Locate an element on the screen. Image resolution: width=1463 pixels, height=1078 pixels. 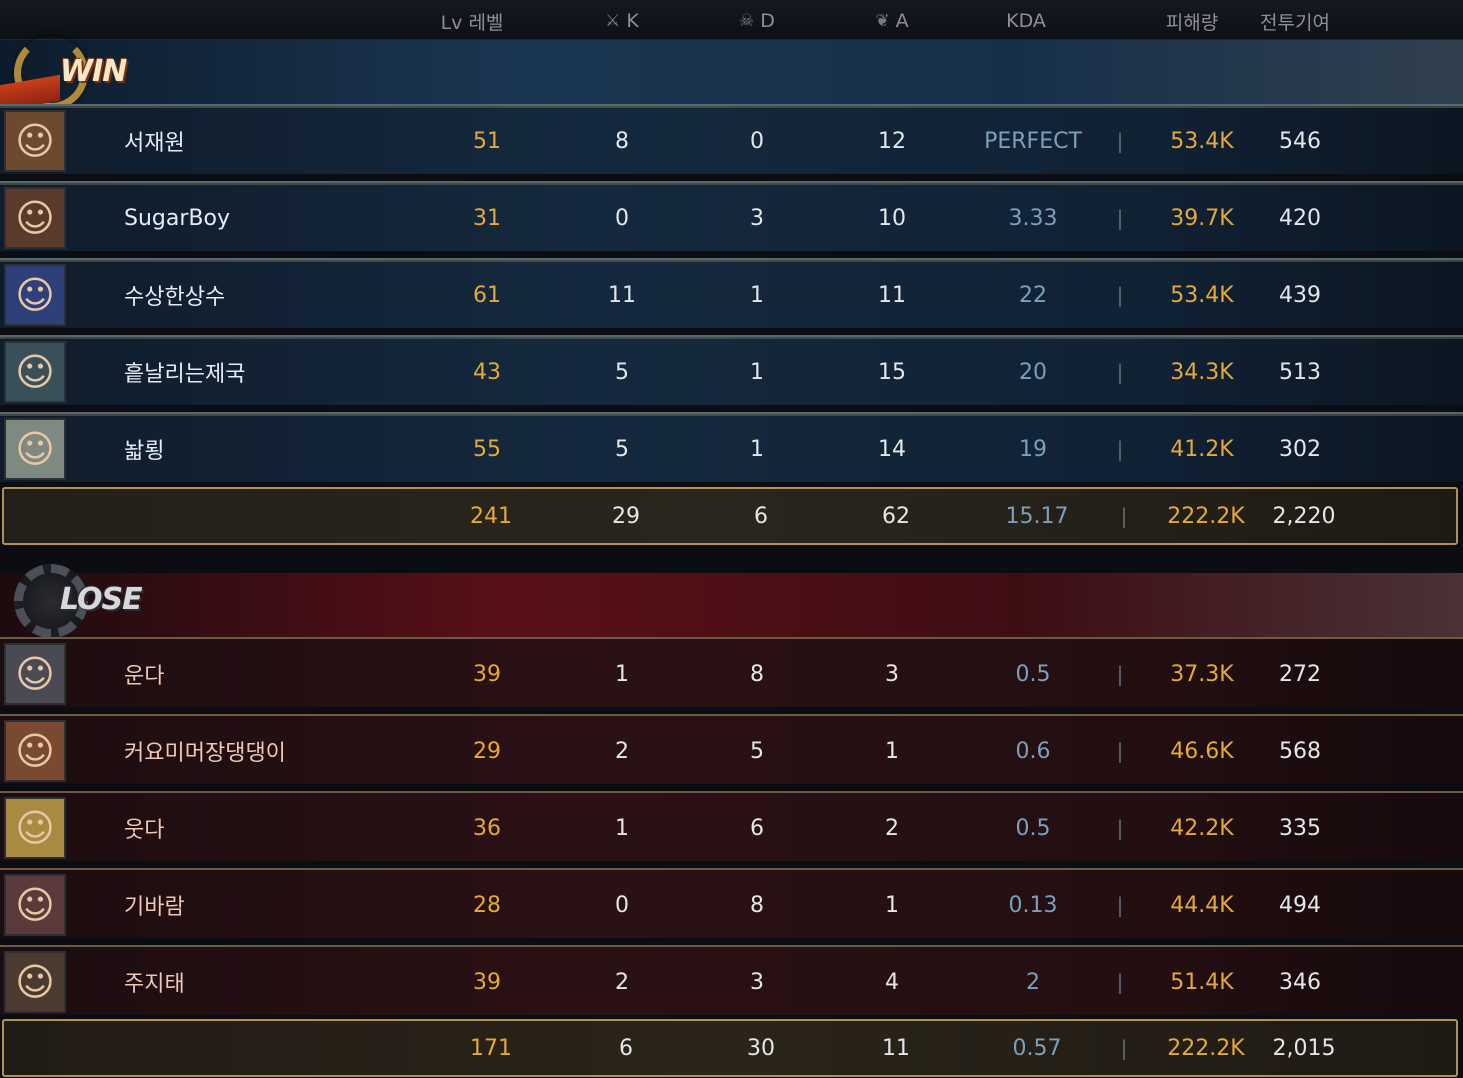
player-assists: 4 is located at coordinates (892, 982).